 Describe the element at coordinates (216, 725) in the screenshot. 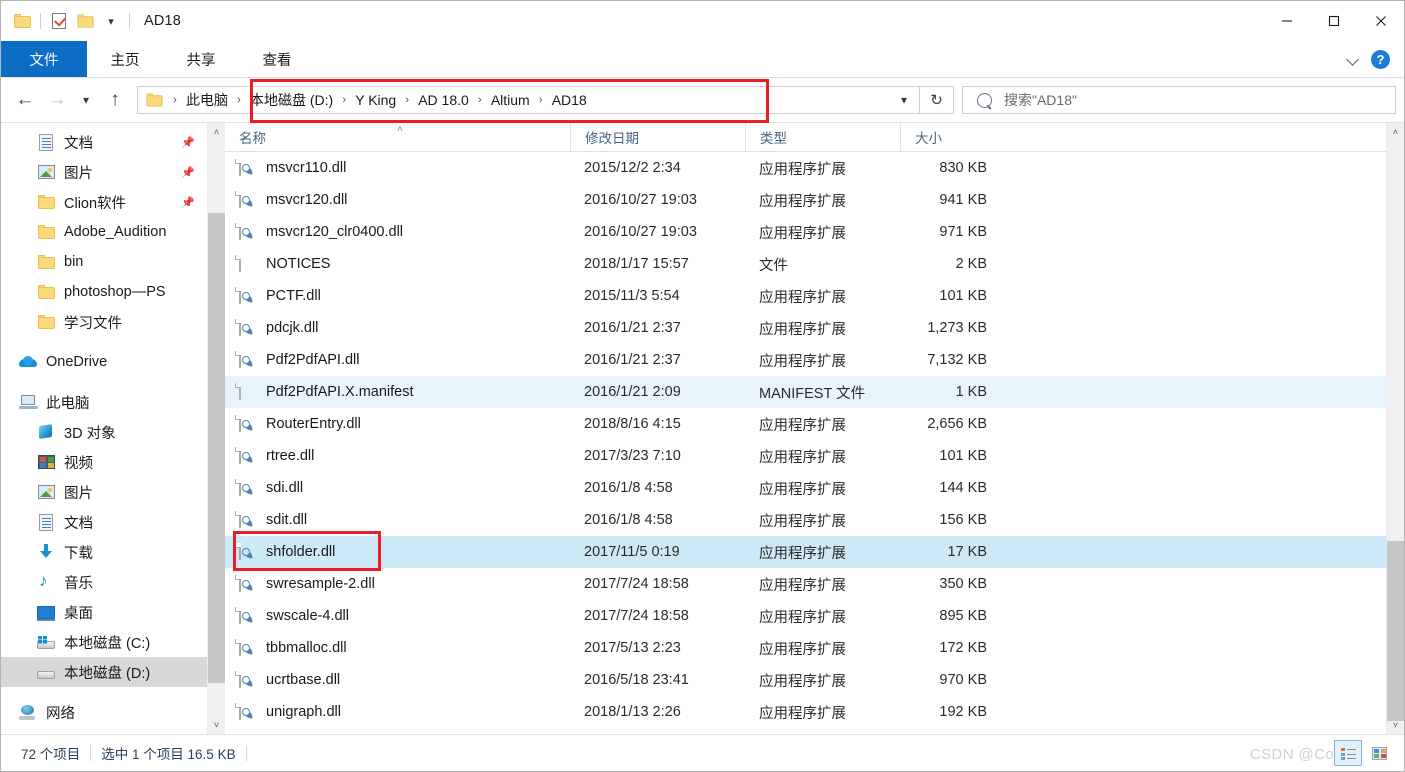

I see `scroll-down-arrow-icon: ˅` at that location.